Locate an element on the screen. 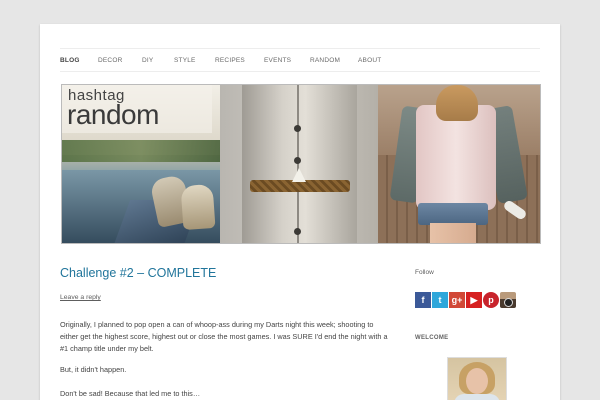 The width and height of the screenshot is (600, 400). site-logo: hashtag random is located at coordinates (137, 109).